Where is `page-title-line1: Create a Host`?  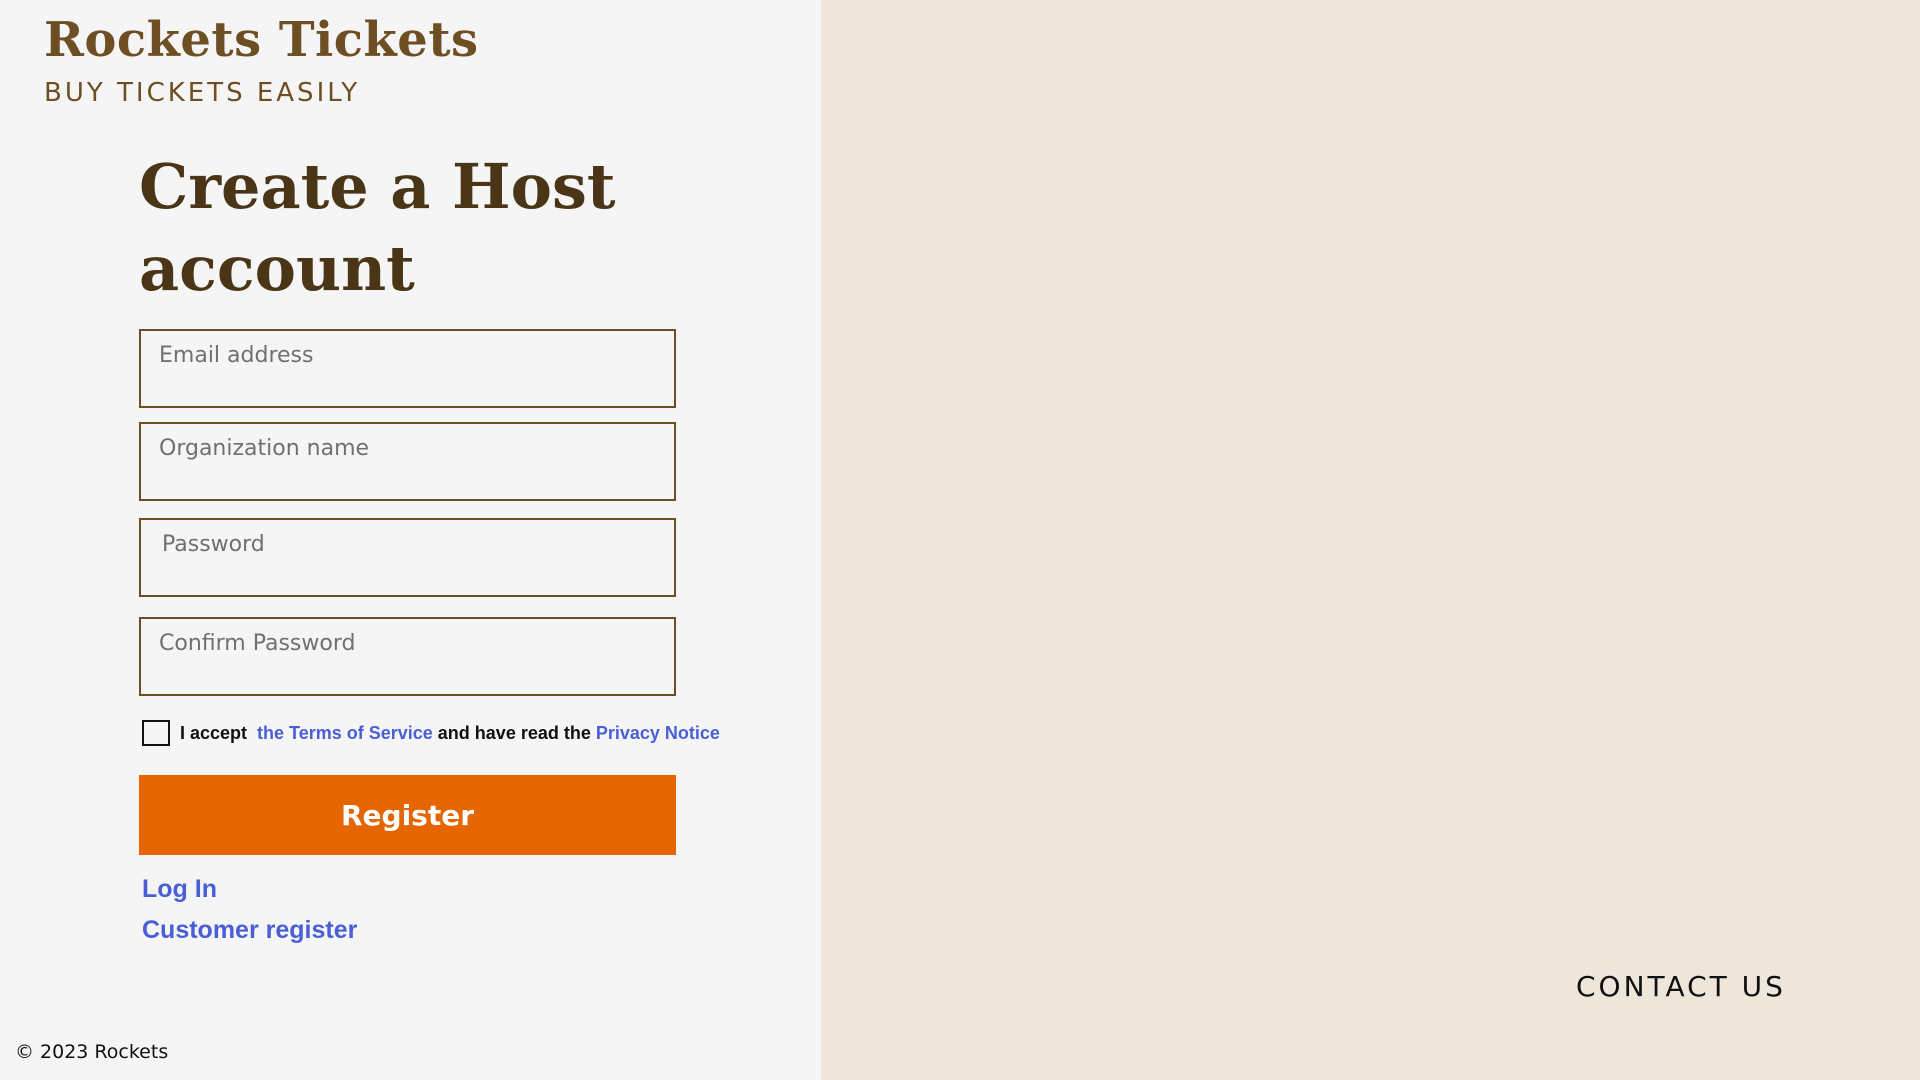
page-title-line1: Create a Host is located at coordinates (377, 186).